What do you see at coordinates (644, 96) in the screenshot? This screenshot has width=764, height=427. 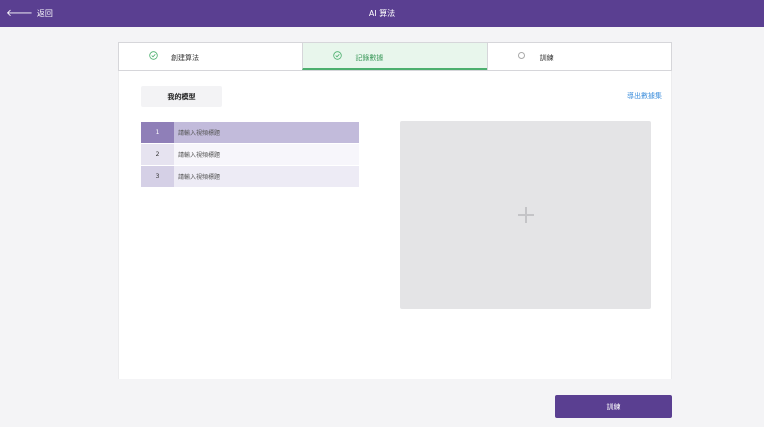 I see `export-dataset-link: 導出數據集` at bounding box center [644, 96].